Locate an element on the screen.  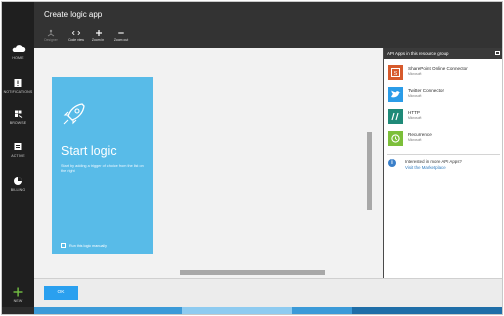
cloud-icon is located at coordinates (19, 48).